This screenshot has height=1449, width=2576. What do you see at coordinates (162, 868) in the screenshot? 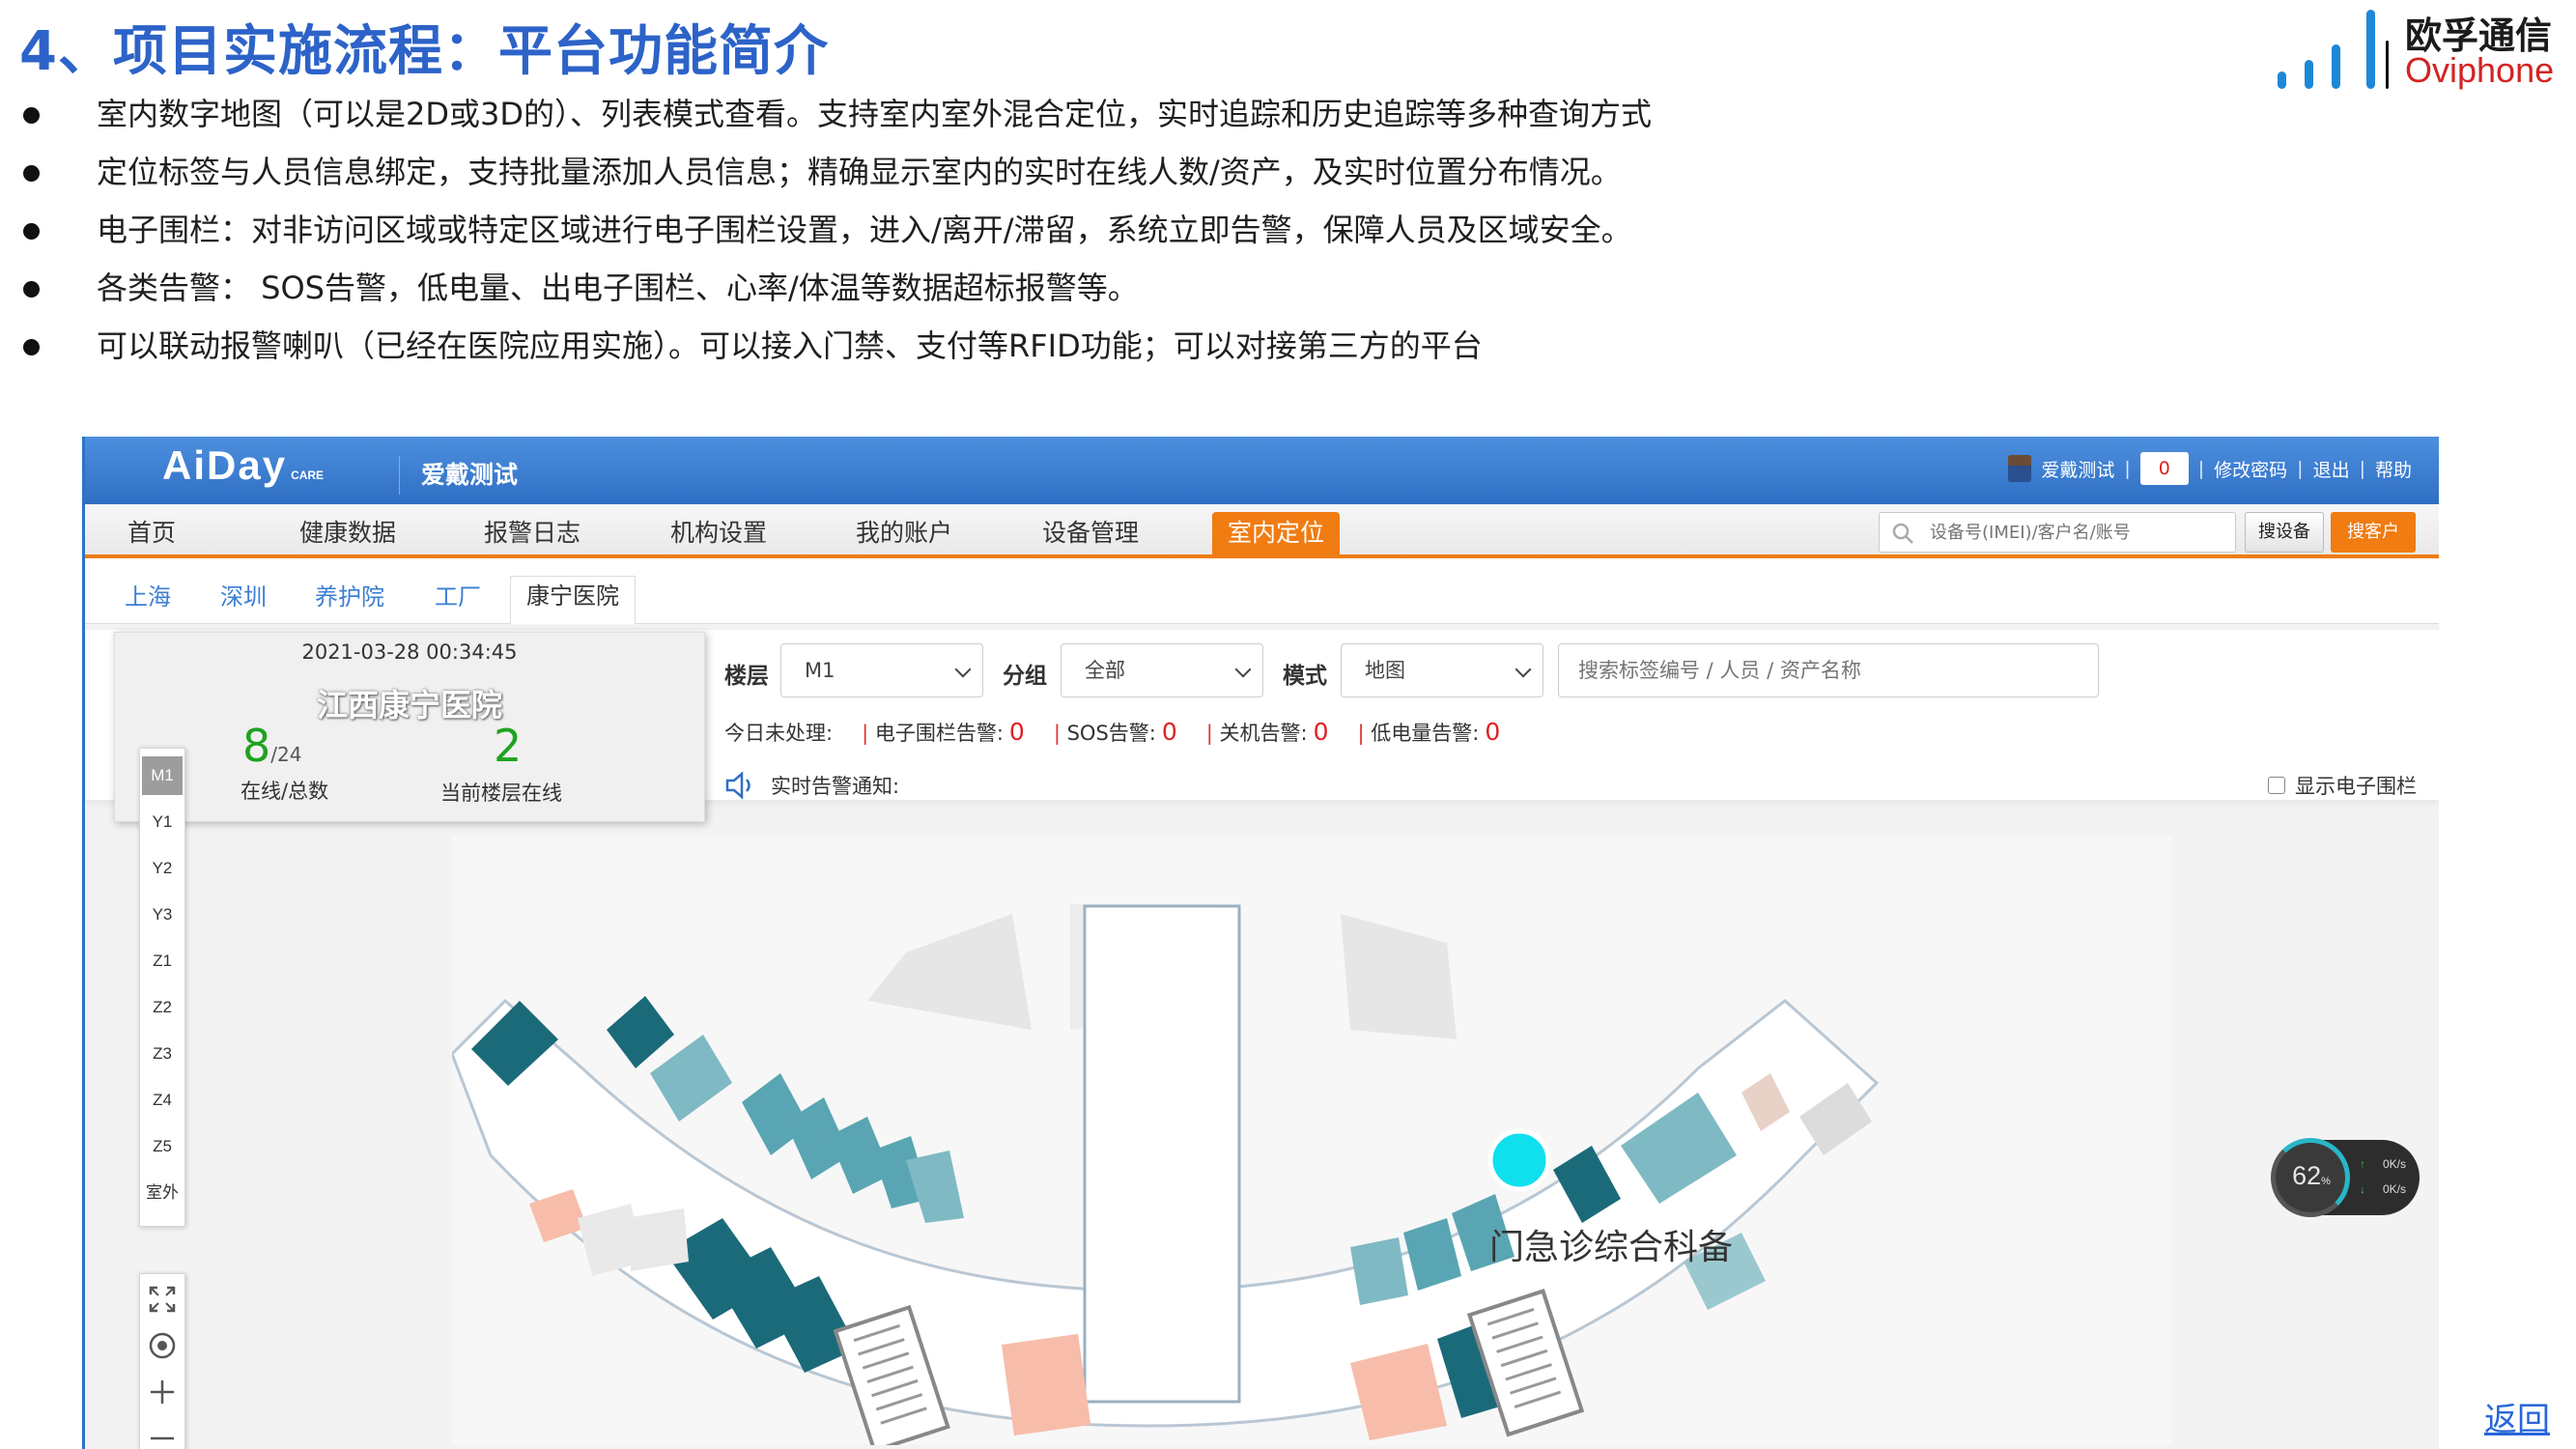
I see `floor-button-y2: Y2` at bounding box center [162, 868].